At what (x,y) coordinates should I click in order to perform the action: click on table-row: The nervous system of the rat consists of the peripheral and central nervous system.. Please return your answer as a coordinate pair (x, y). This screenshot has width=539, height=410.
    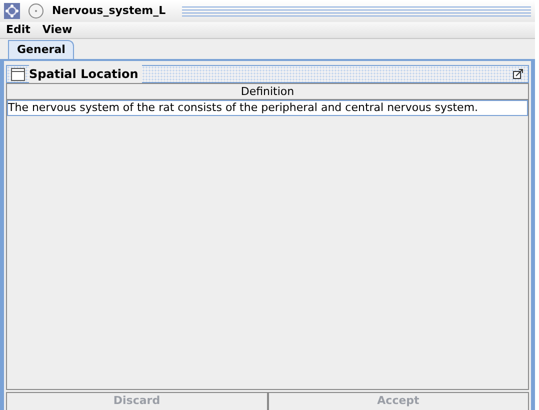
    Looking at the image, I should click on (267, 108).